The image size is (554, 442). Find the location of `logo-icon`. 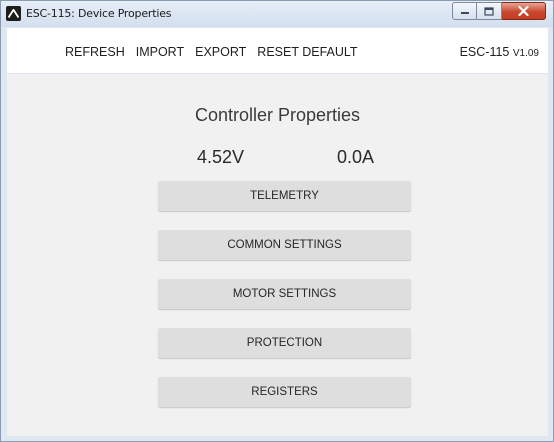

logo-icon is located at coordinates (13, 13).